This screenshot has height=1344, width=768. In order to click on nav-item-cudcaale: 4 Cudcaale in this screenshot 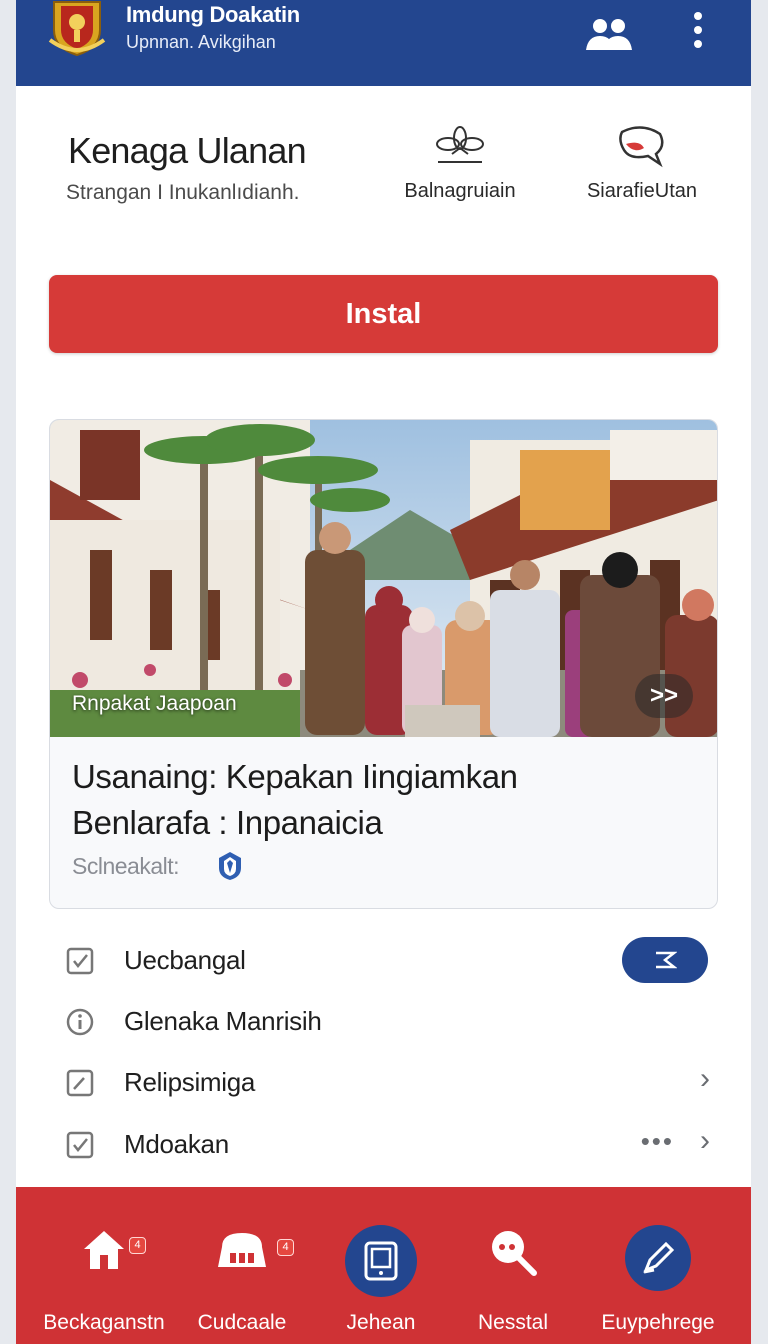, I will do `click(242, 1265)`.